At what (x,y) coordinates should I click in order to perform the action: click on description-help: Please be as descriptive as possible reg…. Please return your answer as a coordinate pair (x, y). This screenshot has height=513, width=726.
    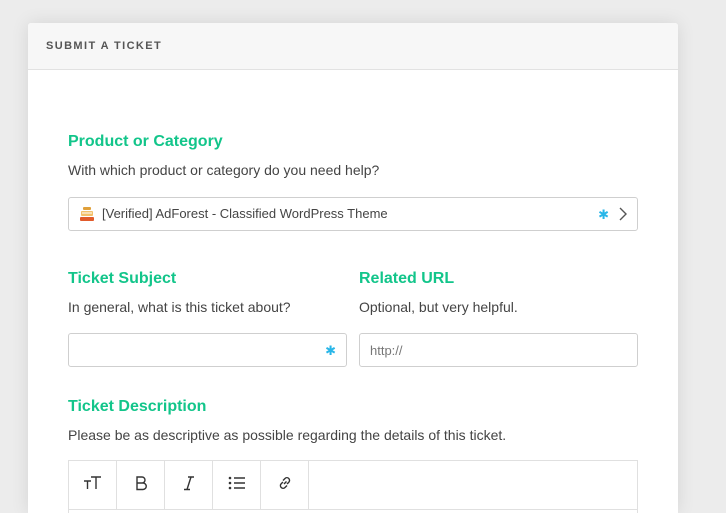
    Looking at the image, I should click on (287, 435).